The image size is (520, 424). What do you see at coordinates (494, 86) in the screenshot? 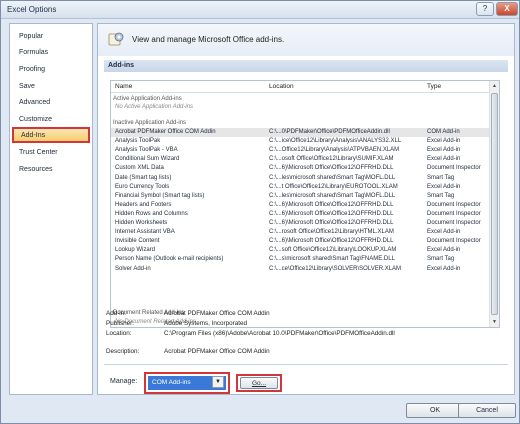
I see `scroll-up-icon: ▲` at bounding box center [494, 86].